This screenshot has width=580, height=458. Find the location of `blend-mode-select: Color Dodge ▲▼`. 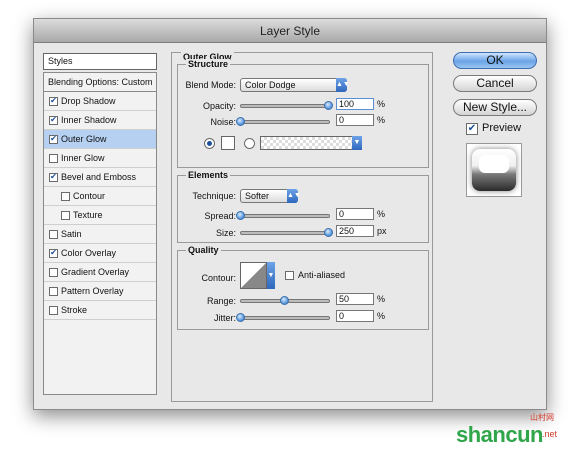

blend-mode-select: Color Dodge ▲▼ is located at coordinates (295, 85).